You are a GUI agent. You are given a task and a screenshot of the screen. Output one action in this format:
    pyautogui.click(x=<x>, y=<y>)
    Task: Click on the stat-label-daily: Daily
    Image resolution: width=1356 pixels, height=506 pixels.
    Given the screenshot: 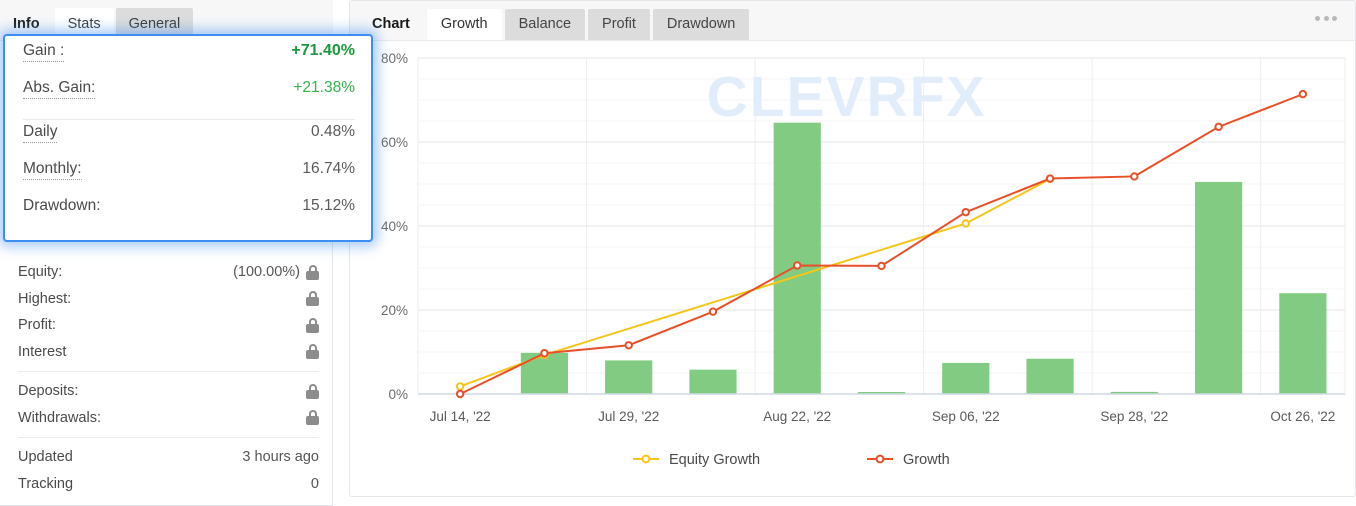 What is the action you would take?
    pyautogui.click(x=40, y=133)
    